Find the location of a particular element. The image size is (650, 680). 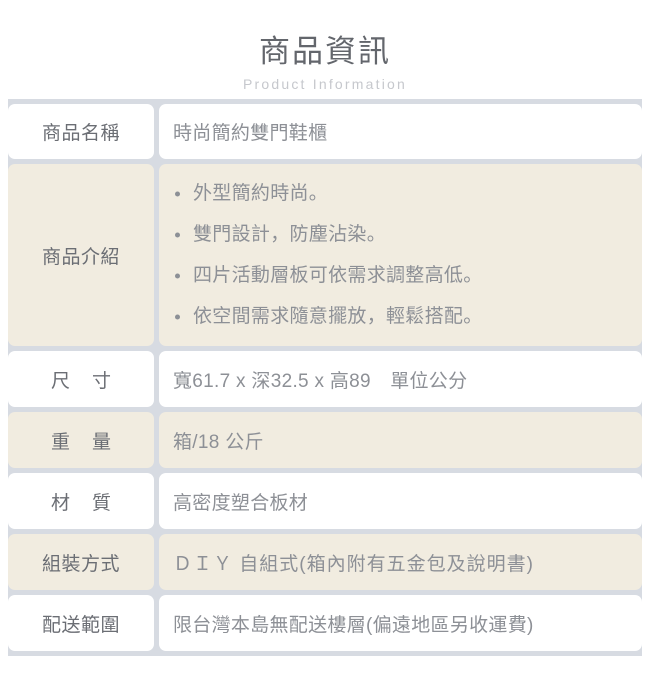

table-row-dimensions: 尺寸 寬61.7 x 深32.5 x 高89 單位公分 is located at coordinates (325, 379).